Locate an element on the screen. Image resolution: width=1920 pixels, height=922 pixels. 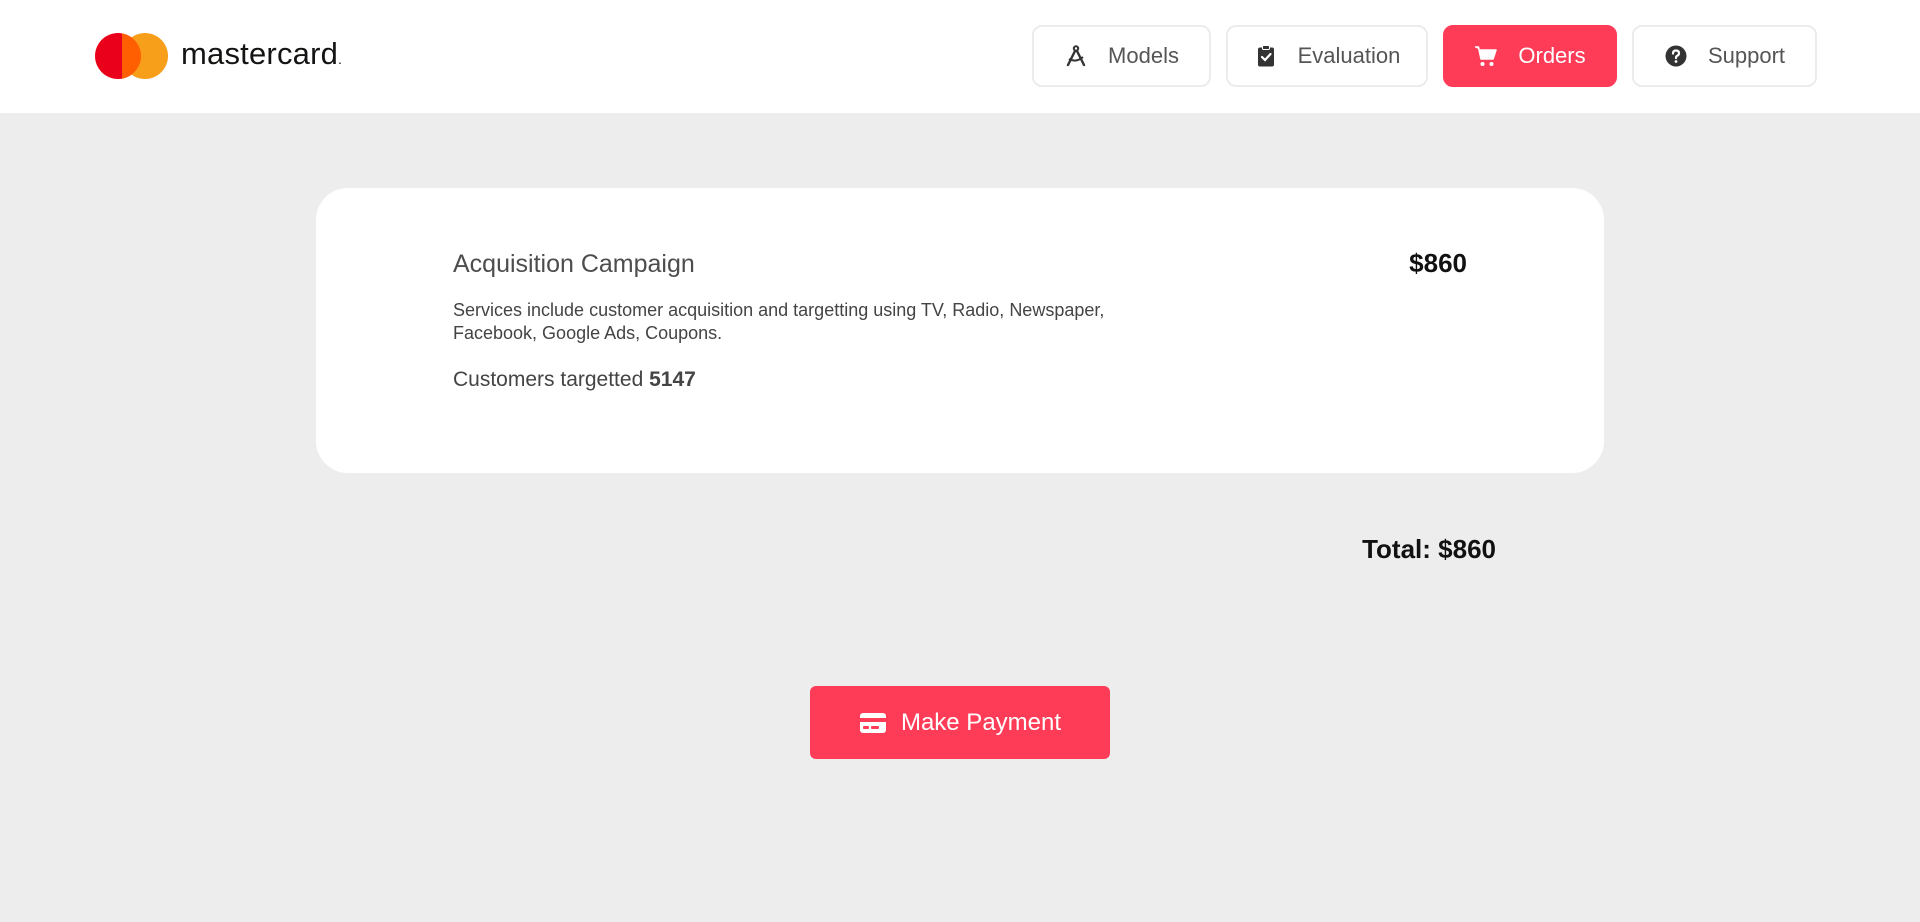
make-payment-label: Make Payment is located at coordinates (981, 722).